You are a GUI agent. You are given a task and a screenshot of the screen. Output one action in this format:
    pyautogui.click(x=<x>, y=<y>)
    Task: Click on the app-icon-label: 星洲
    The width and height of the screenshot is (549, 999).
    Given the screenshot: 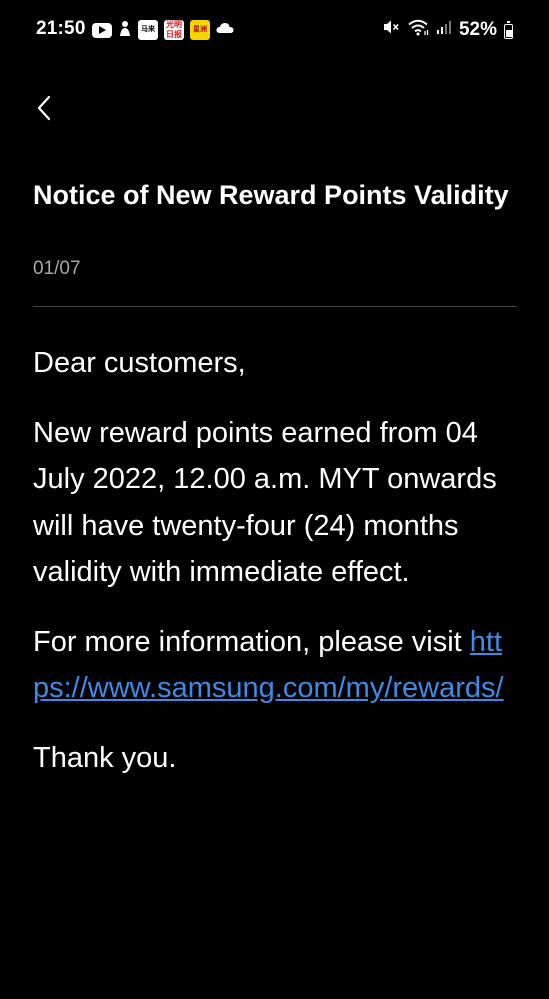 What is the action you would take?
    pyautogui.click(x=200, y=29)
    